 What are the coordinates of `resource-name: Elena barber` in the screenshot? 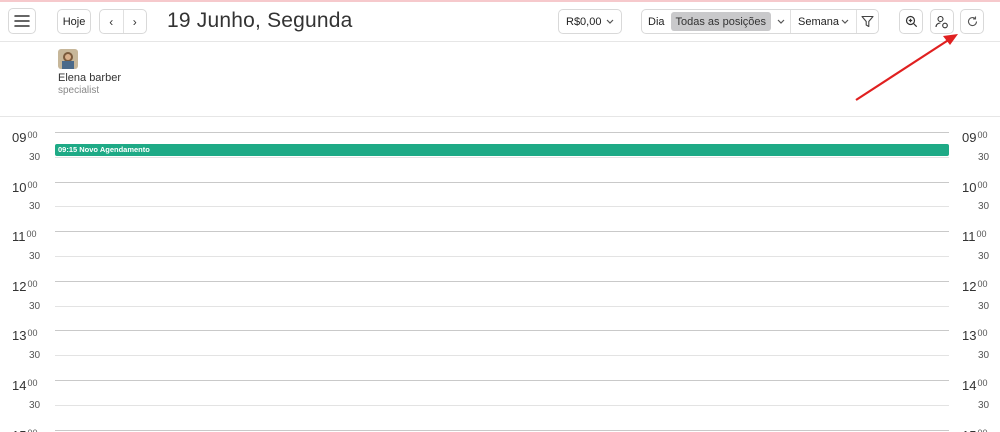 It's located at (89, 78).